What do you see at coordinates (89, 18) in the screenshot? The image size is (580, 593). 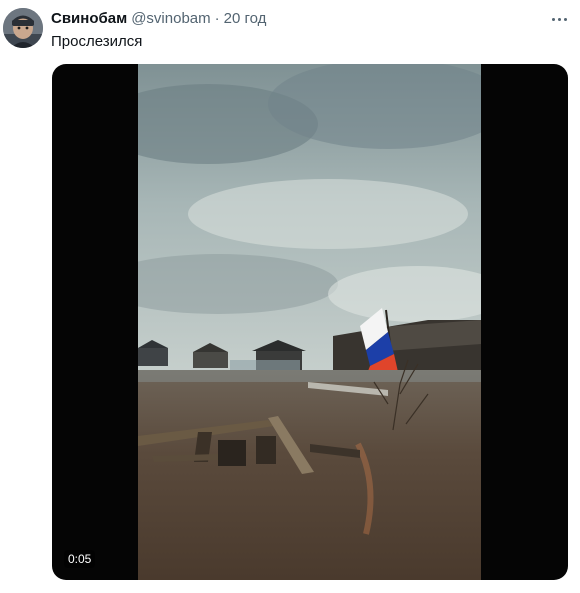 I see `author-name: Свинобам` at bounding box center [89, 18].